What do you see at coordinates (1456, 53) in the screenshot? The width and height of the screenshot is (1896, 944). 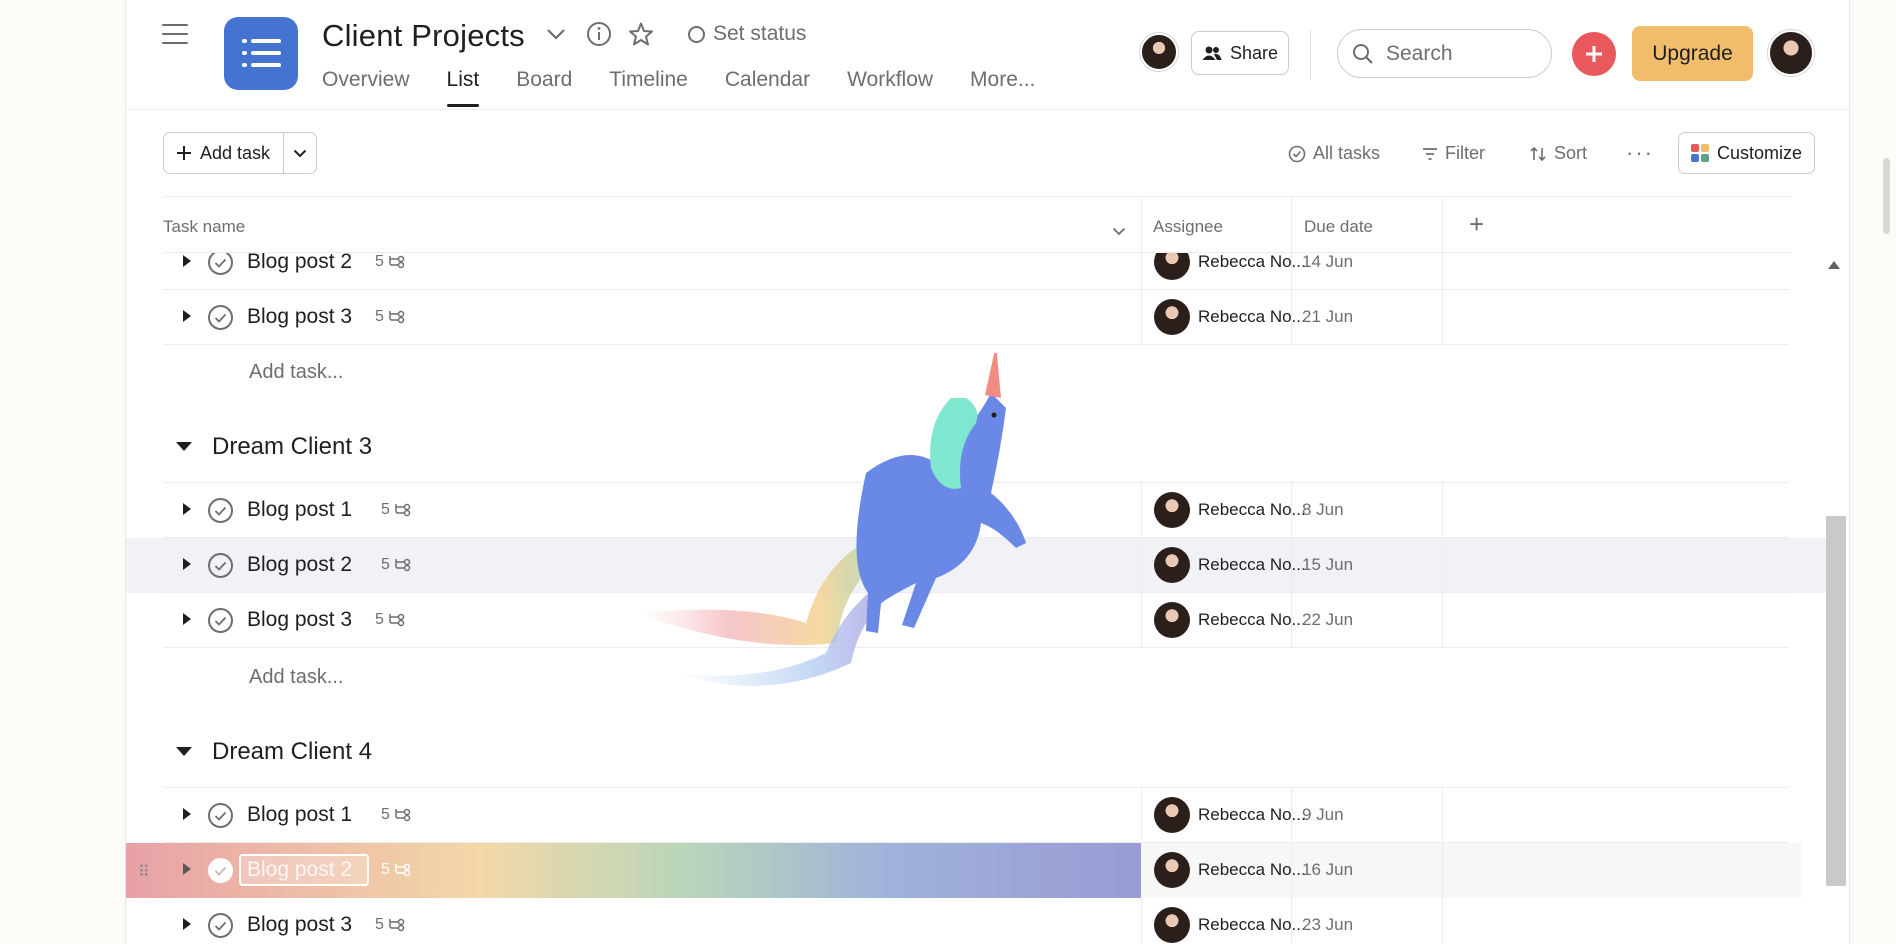 I see `search-input` at bounding box center [1456, 53].